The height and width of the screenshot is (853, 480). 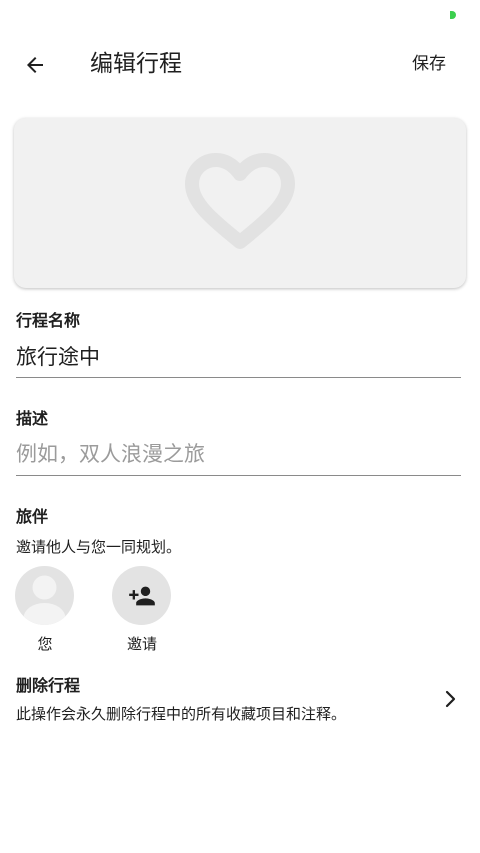 What do you see at coordinates (32, 516) in the screenshot?
I see `companions-title: 旅伴` at bounding box center [32, 516].